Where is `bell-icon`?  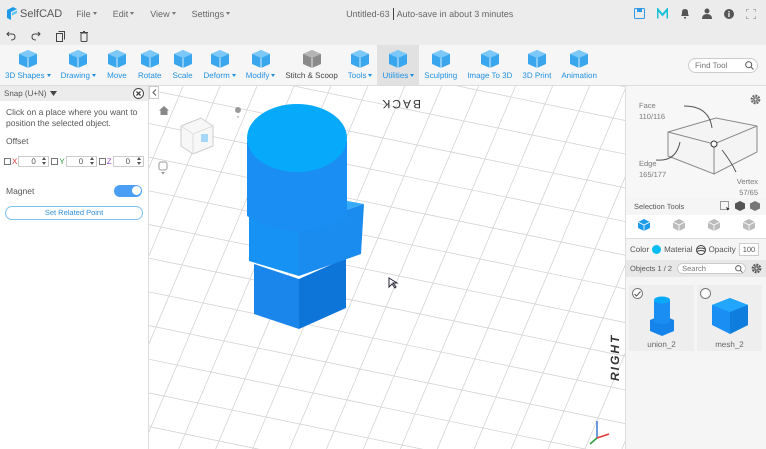
bell-icon is located at coordinates (685, 13).